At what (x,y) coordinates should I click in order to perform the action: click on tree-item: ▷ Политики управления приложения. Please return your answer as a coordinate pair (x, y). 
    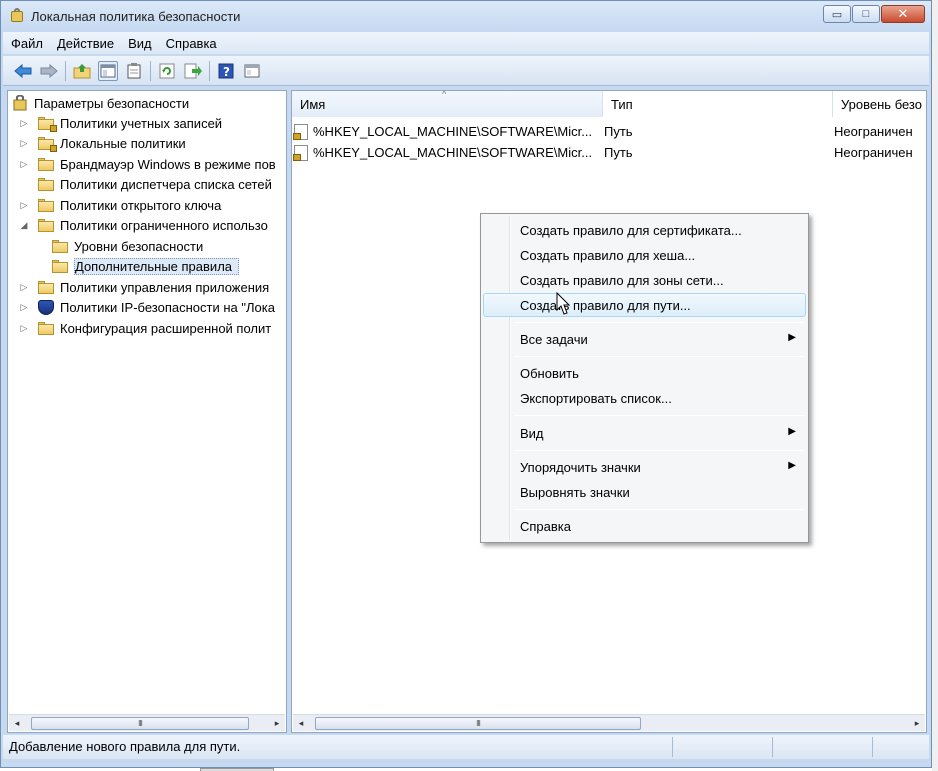
    Looking at the image, I should click on (144, 287).